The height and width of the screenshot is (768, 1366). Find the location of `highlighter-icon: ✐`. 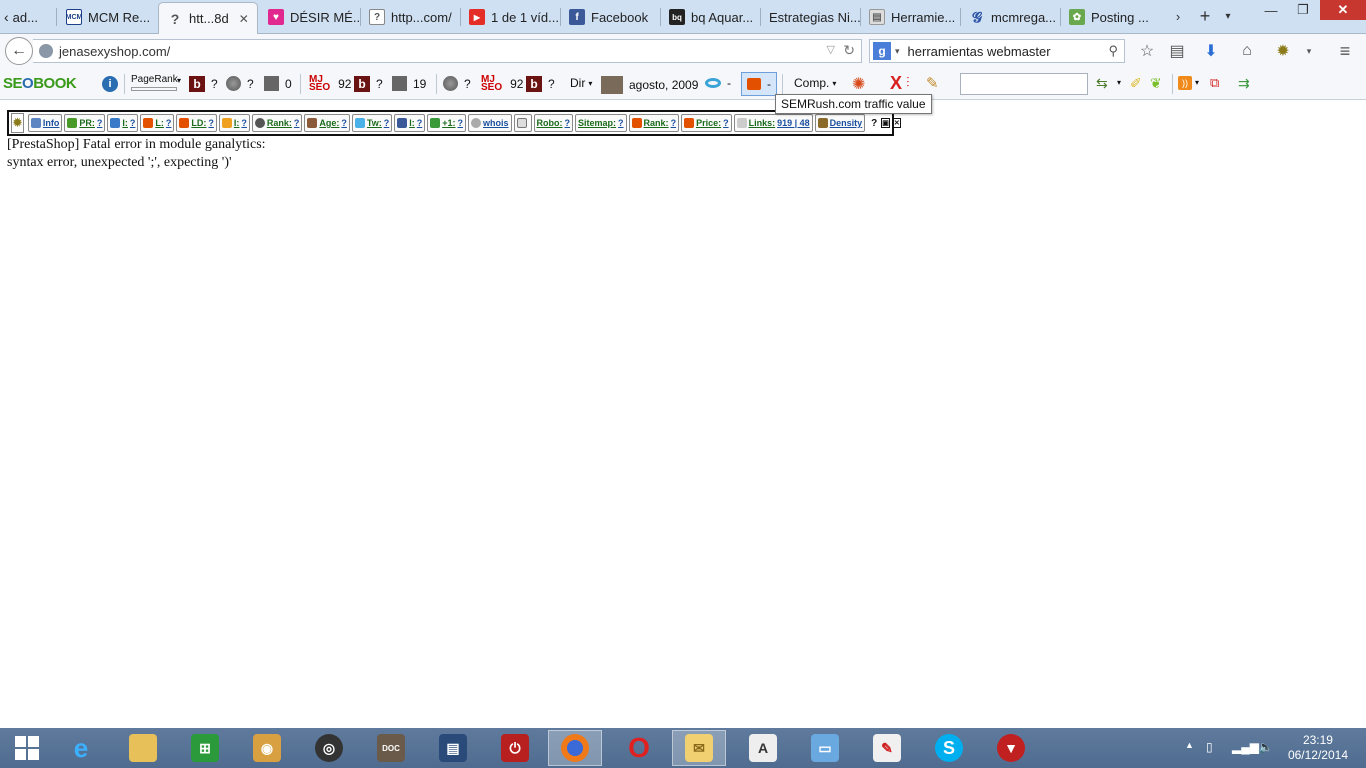

highlighter-icon: ✐ is located at coordinates (1136, 83).